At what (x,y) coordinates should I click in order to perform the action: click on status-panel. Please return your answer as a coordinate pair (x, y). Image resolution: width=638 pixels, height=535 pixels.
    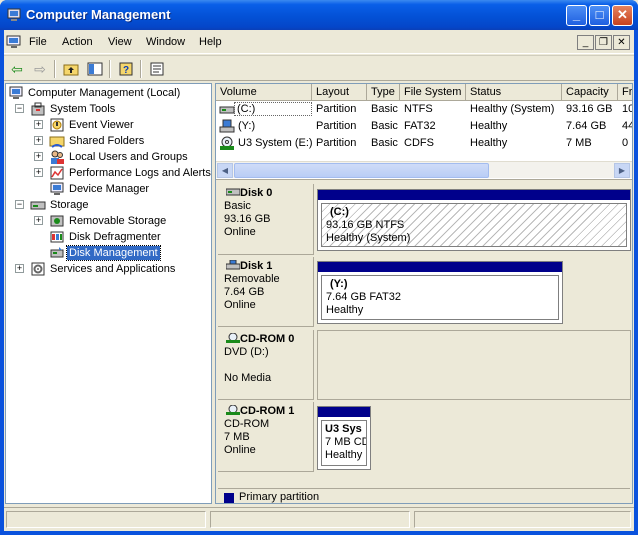
    Looking at the image, I should click on (310, 519).